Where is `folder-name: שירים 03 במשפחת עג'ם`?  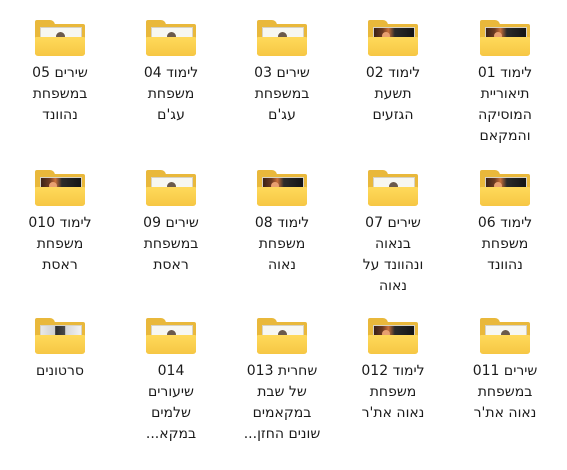
folder-name: שירים 03 במשפחת עג'ם is located at coordinates (282, 94).